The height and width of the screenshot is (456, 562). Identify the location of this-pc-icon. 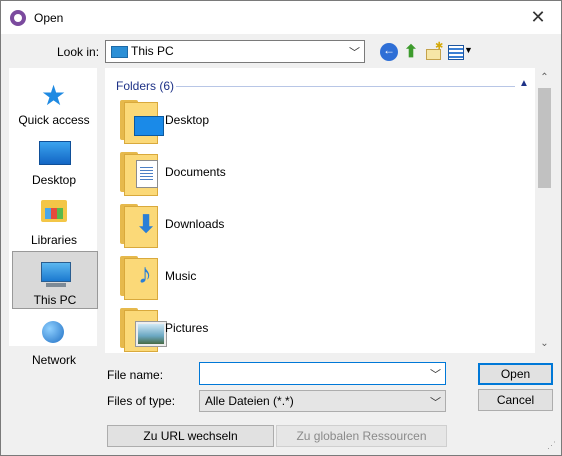
(56, 274).